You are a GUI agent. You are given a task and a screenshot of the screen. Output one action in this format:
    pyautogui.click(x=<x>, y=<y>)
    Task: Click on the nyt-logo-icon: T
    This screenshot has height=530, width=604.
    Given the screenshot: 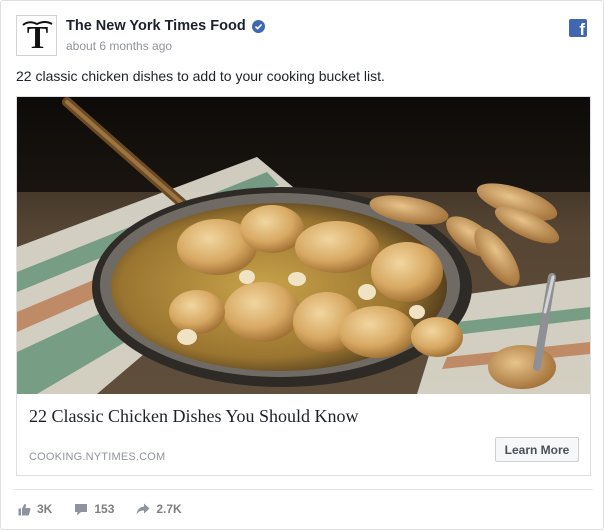 What is the action you would take?
    pyautogui.click(x=36, y=35)
    